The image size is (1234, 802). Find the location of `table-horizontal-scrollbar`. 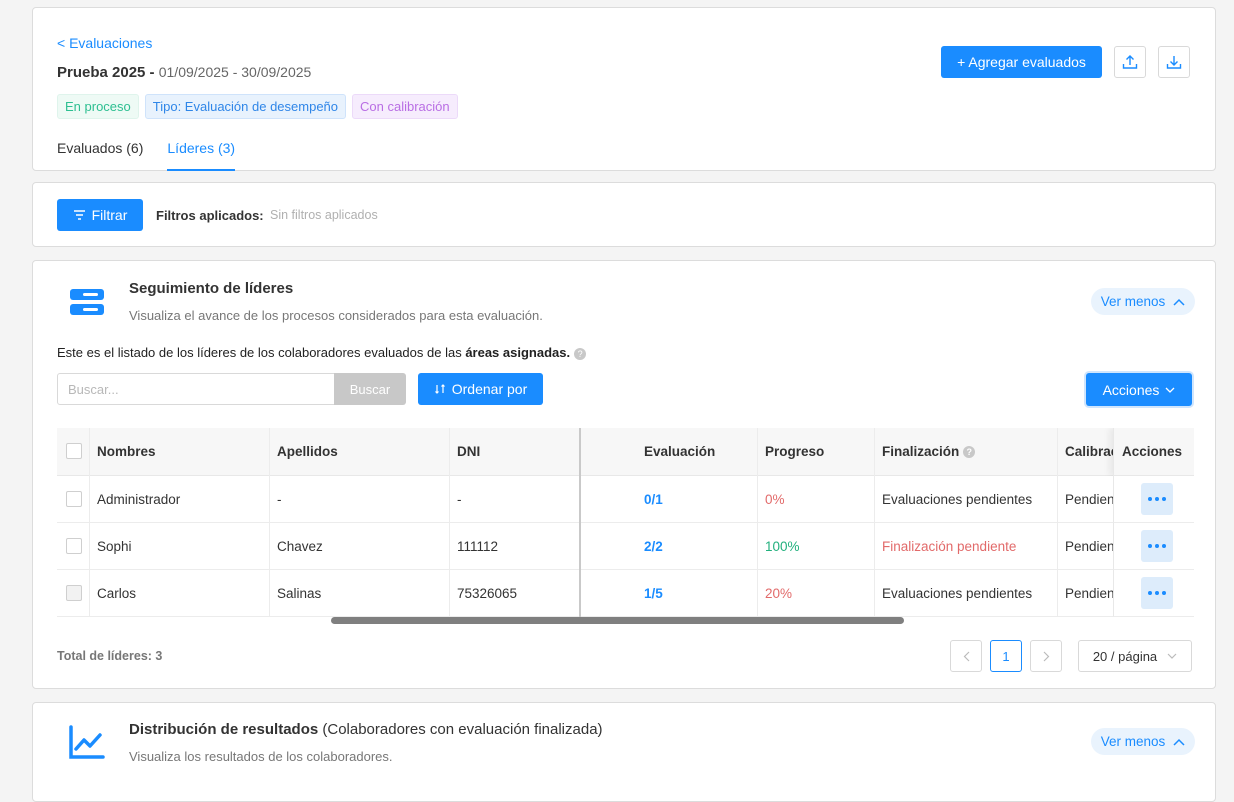

table-horizontal-scrollbar is located at coordinates (617, 620).